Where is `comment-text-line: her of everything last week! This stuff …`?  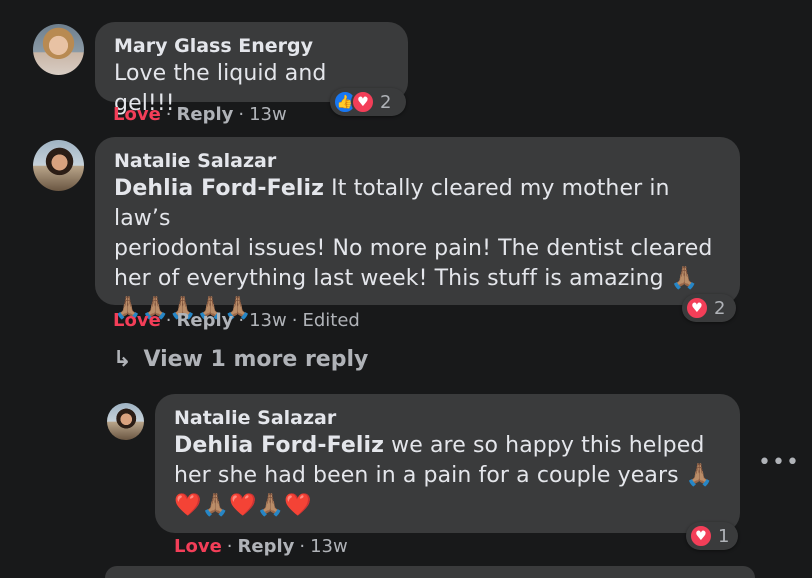 comment-text-line: her of everything last week! This stuff … is located at coordinates (406, 278).